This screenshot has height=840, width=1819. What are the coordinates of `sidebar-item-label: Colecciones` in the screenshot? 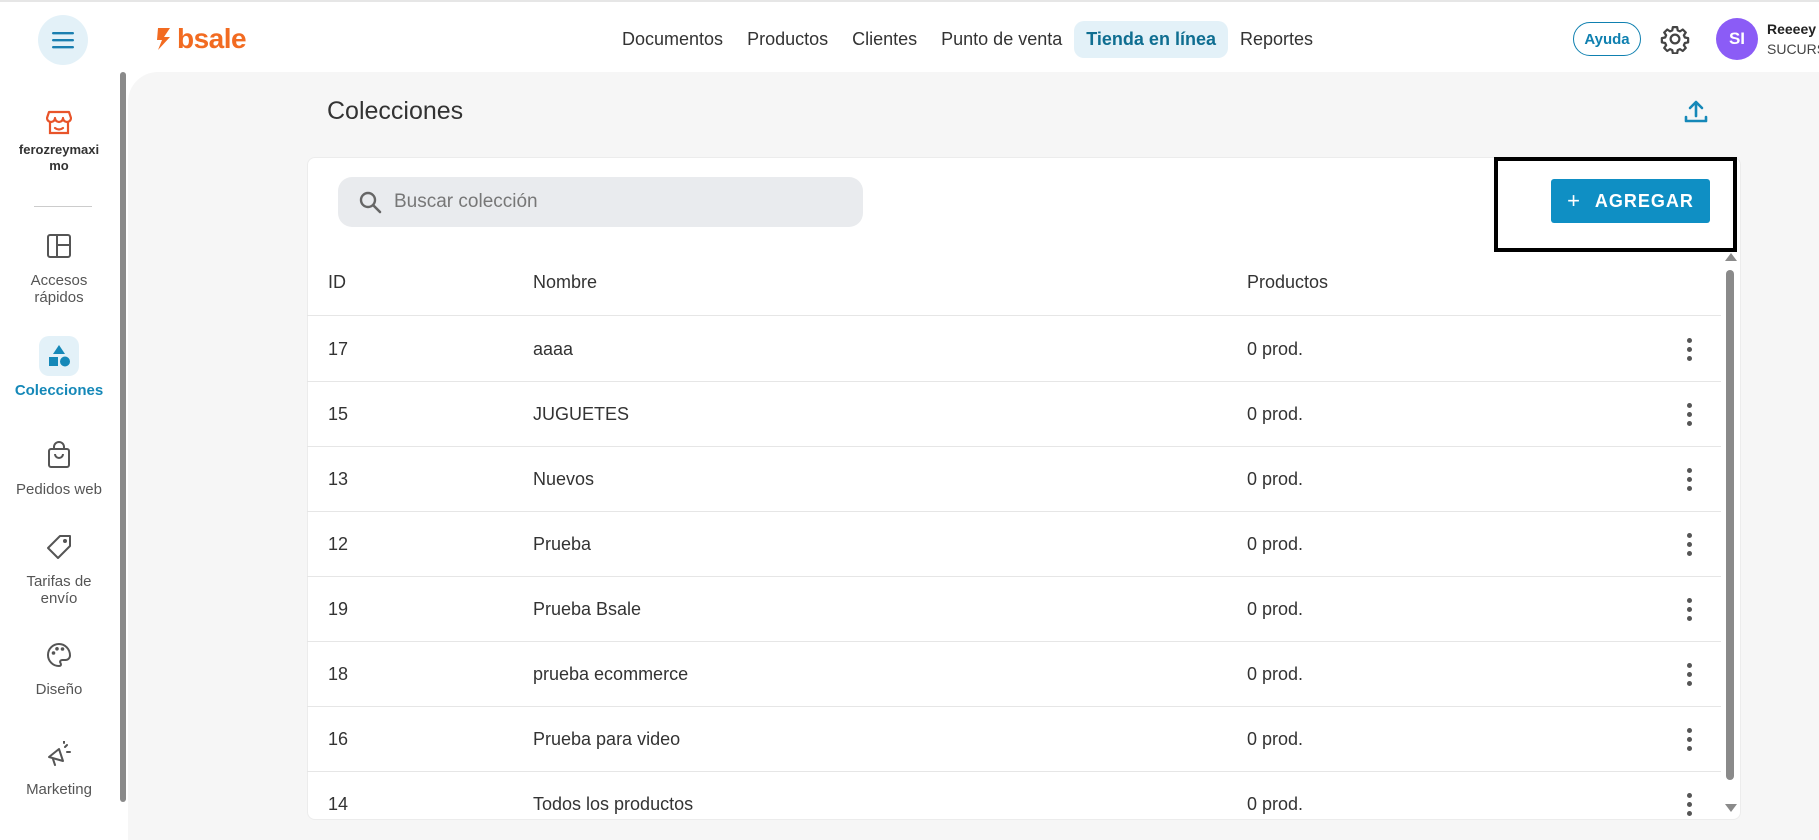 It's located at (59, 390).